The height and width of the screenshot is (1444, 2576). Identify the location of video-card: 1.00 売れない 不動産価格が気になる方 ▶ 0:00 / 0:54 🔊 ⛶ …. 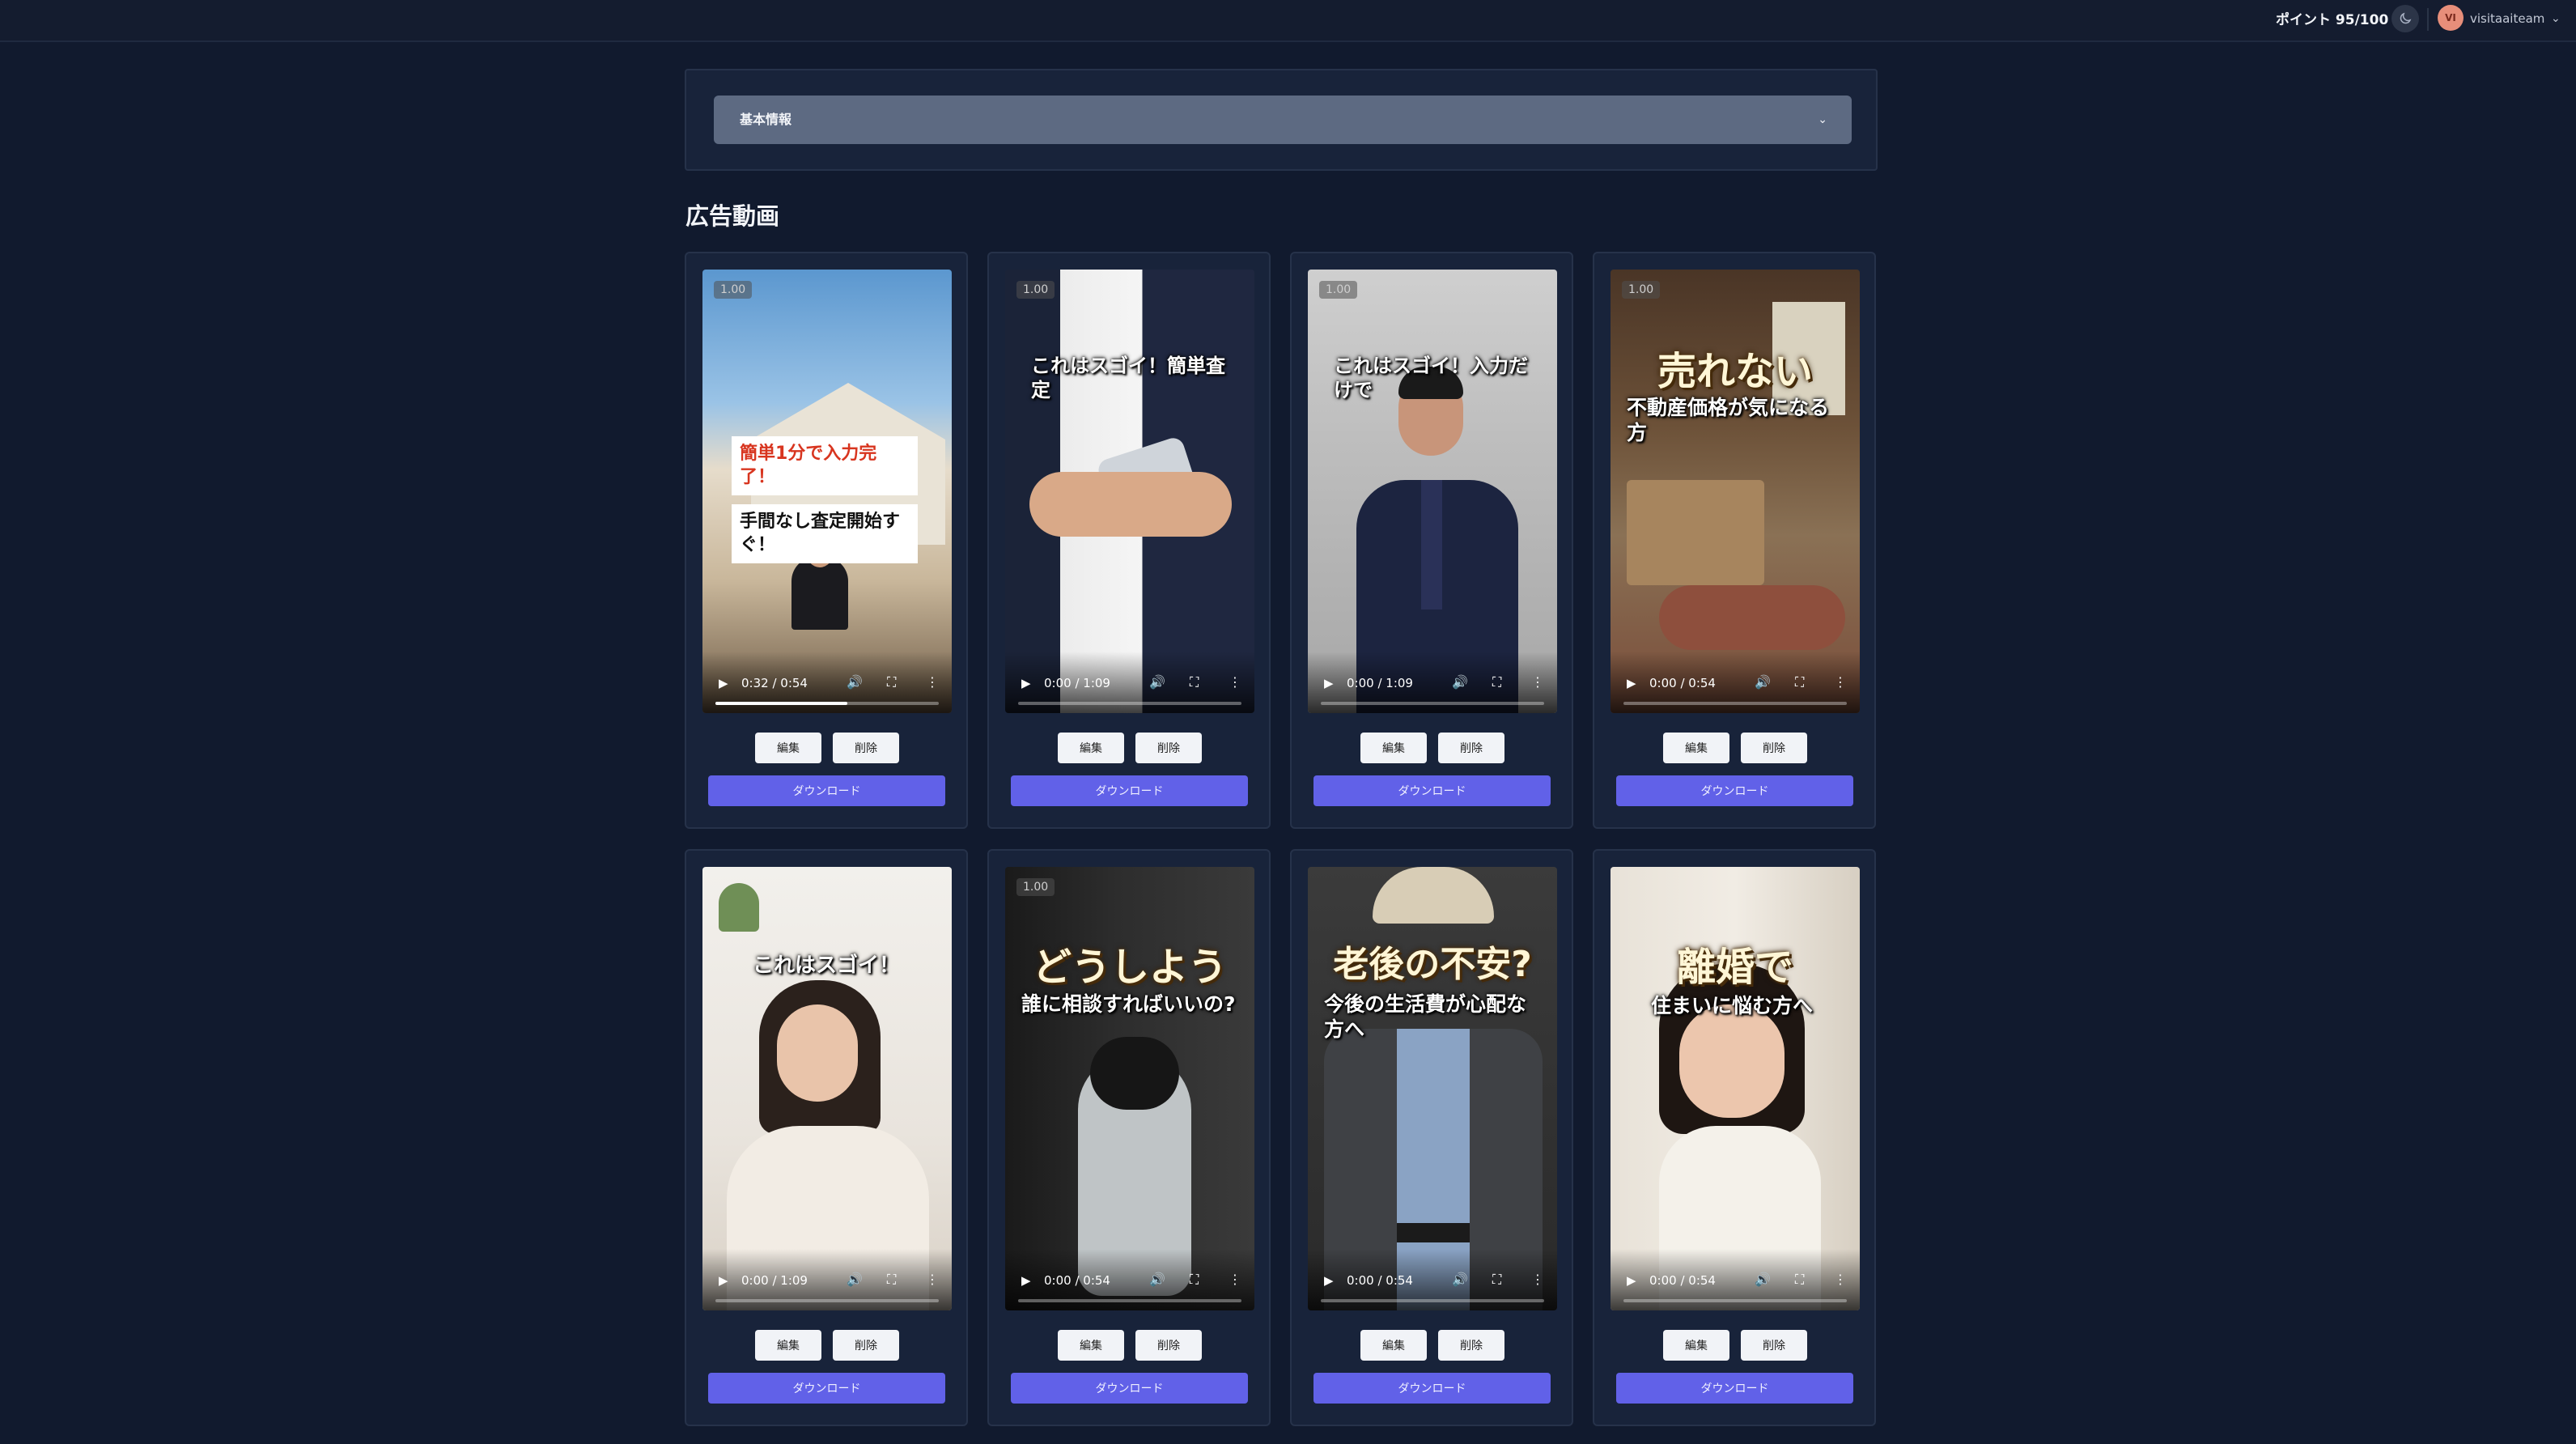
(1734, 540).